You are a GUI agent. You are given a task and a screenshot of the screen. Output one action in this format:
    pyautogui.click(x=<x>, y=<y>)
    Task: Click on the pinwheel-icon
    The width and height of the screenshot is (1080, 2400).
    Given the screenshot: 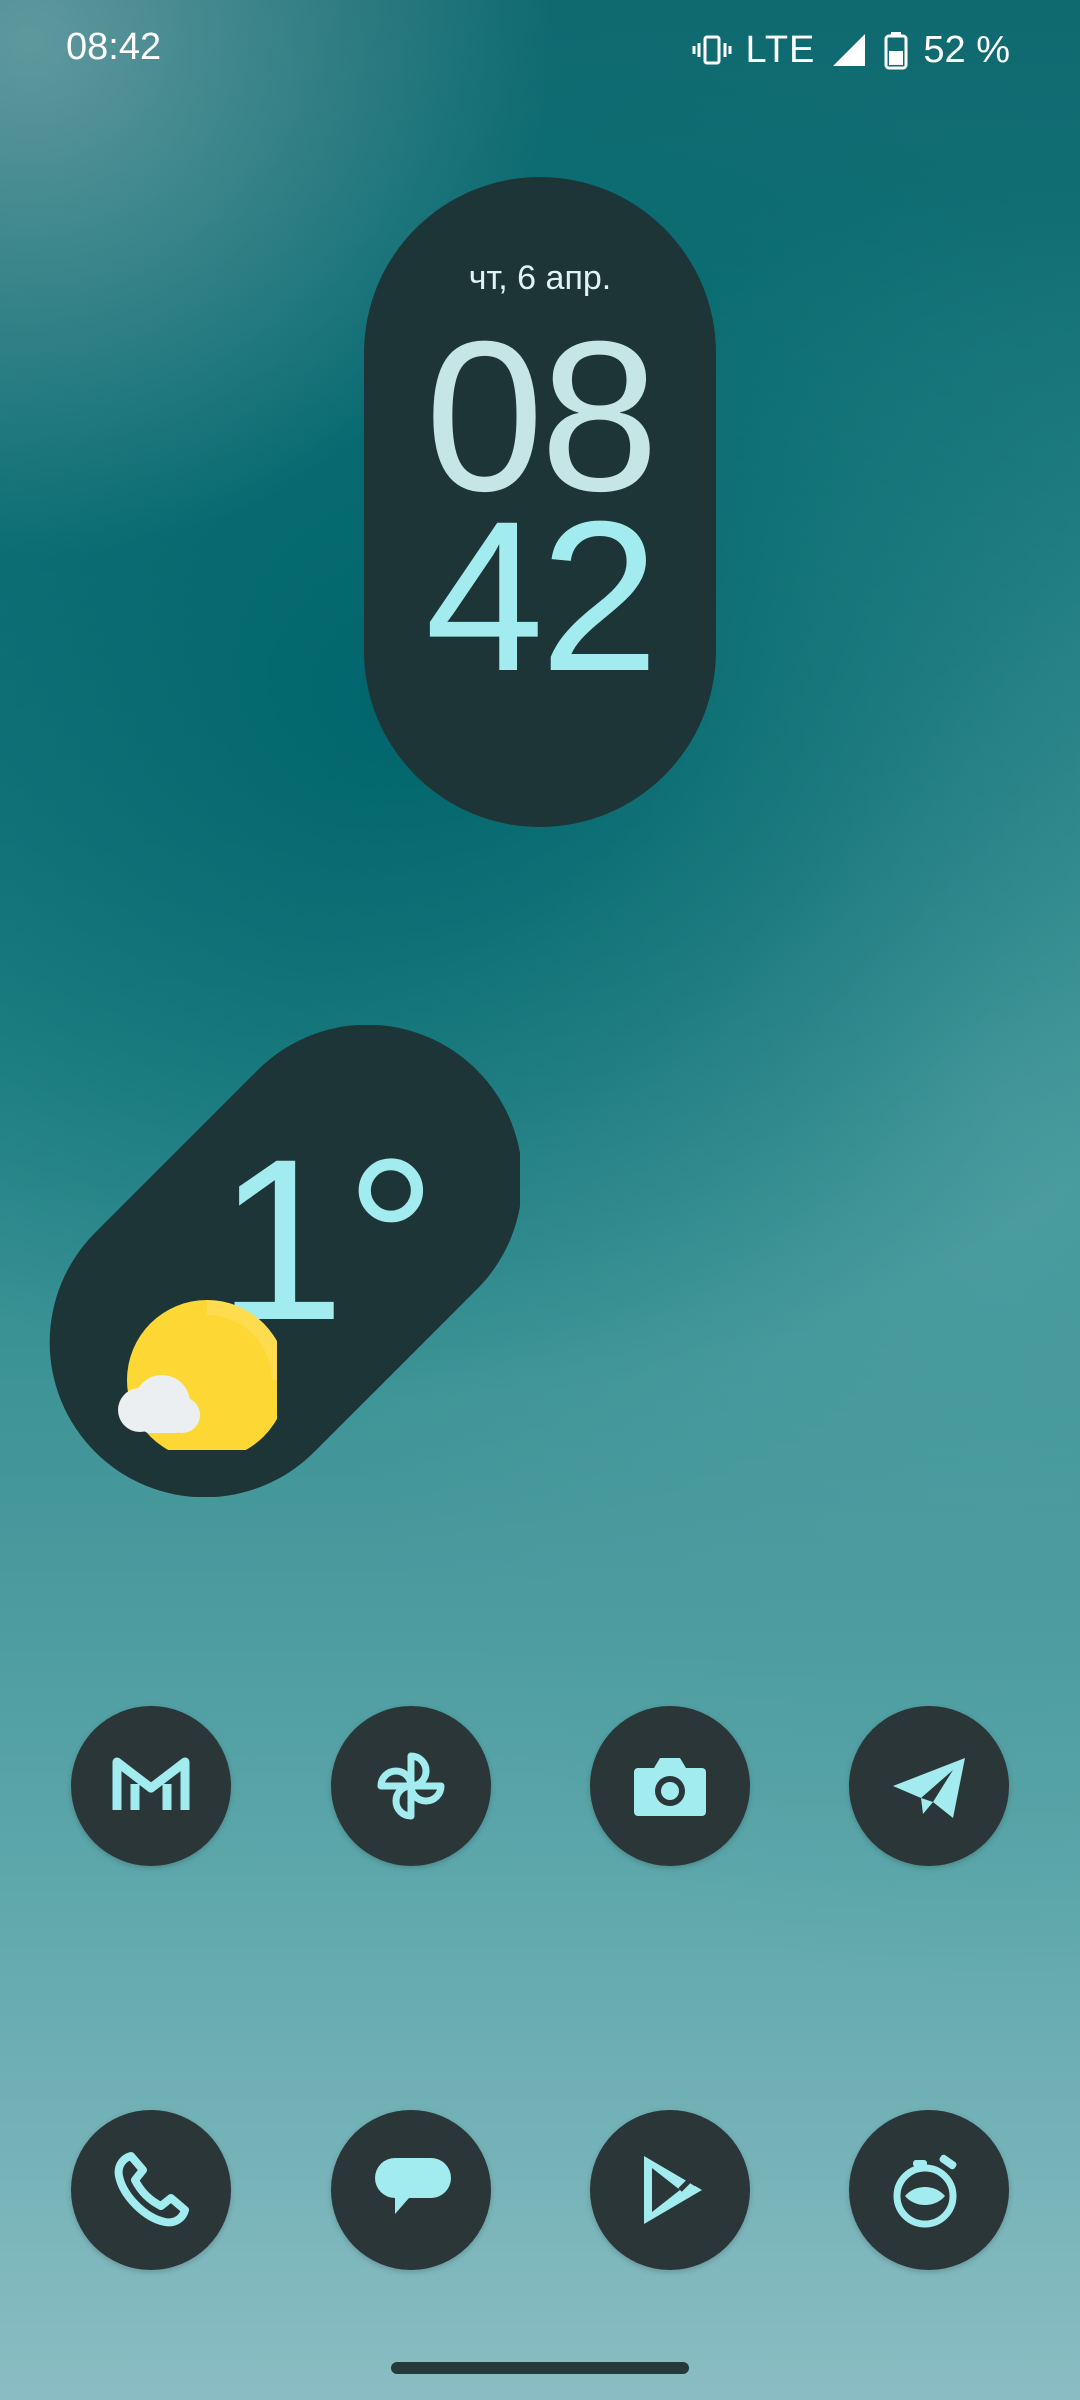 What is the action you would take?
    pyautogui.click(x=411, y=1786)
    